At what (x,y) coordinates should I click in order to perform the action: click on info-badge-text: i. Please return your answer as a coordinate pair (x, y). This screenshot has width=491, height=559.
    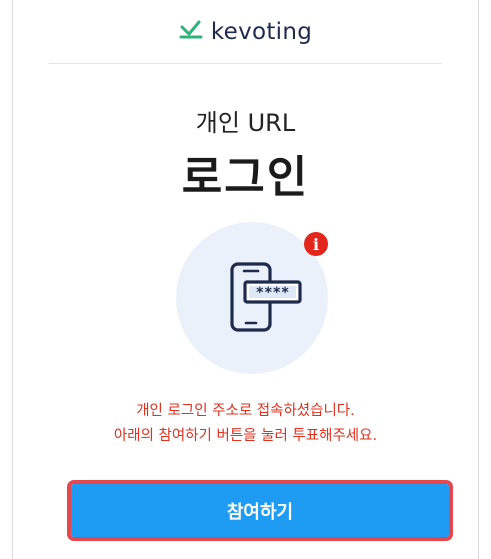
    Looking at the image, I should click on (316, 244).